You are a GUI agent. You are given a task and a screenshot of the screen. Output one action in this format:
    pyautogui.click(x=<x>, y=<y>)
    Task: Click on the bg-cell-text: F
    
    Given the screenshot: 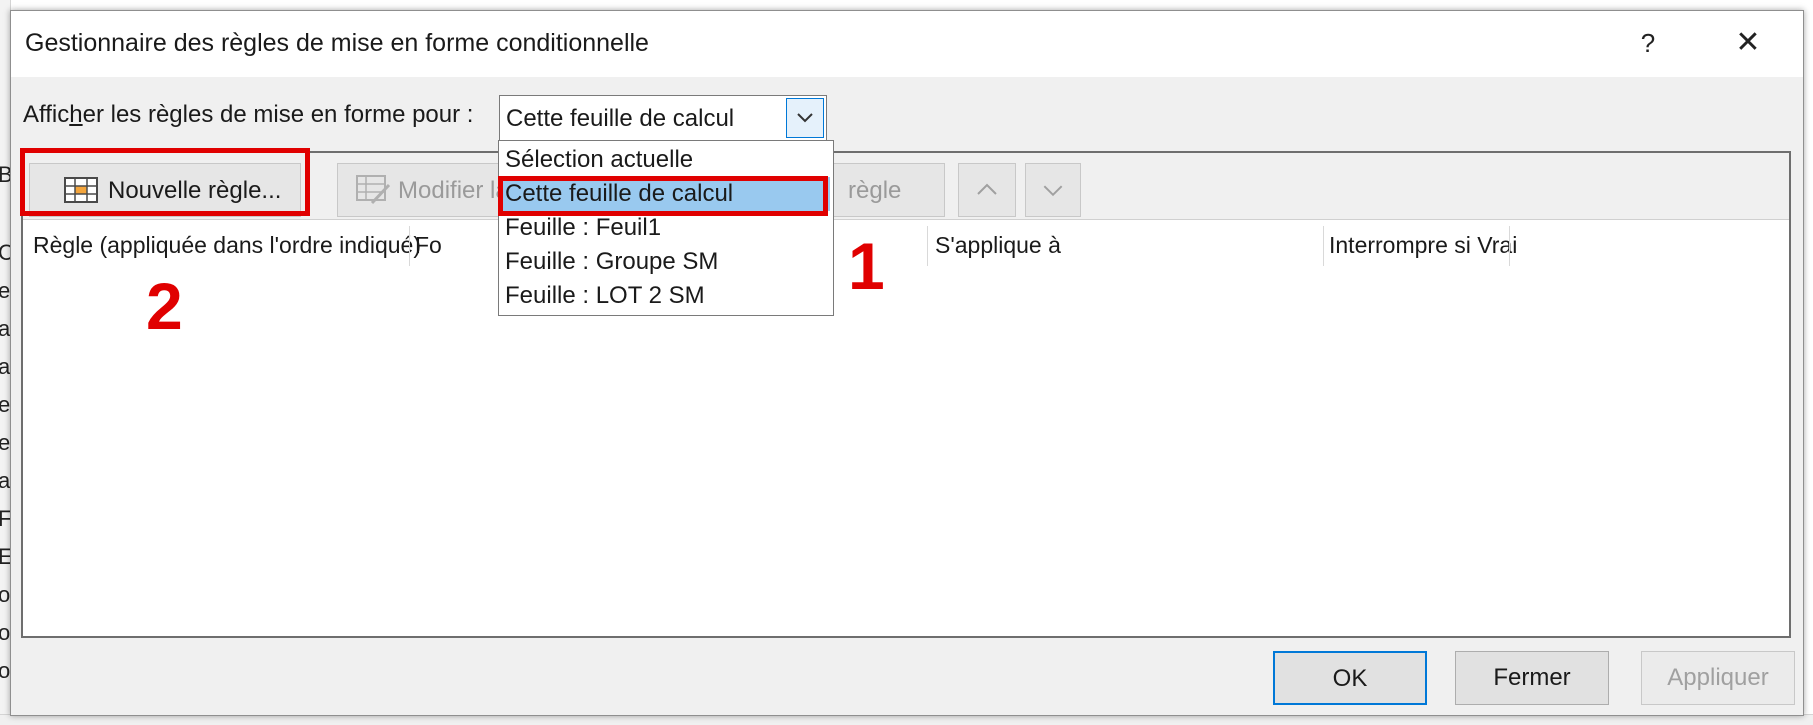 What is the action you would take?
    pyautogui.click(x=5, y=518)
    